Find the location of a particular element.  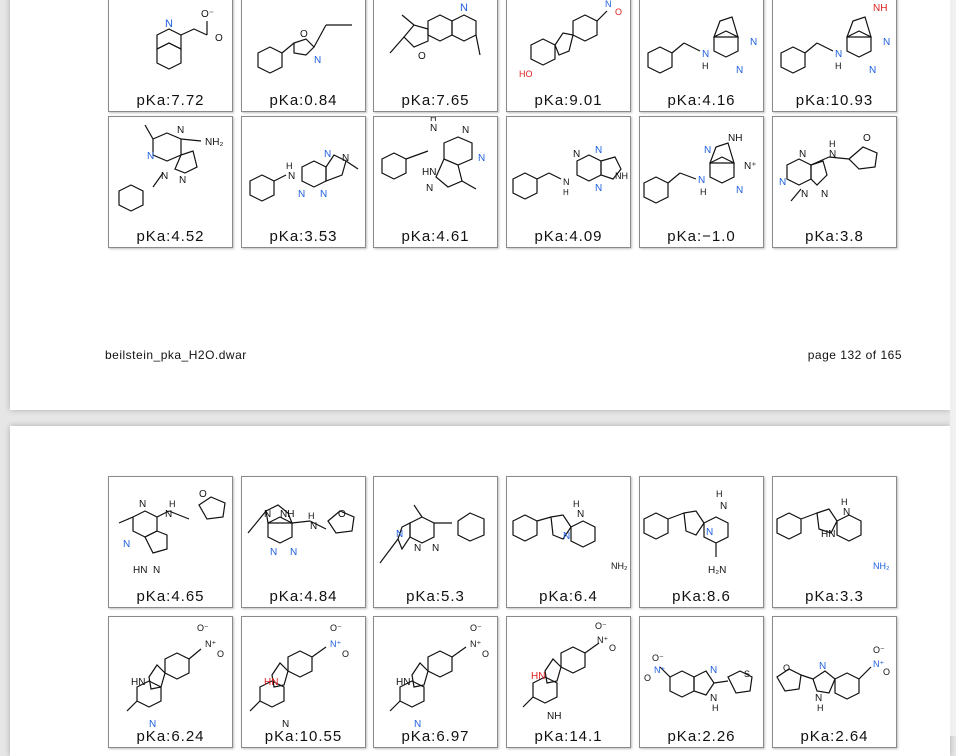

molecule-structure: H N N N HN N is located at coordinates (433, 155).